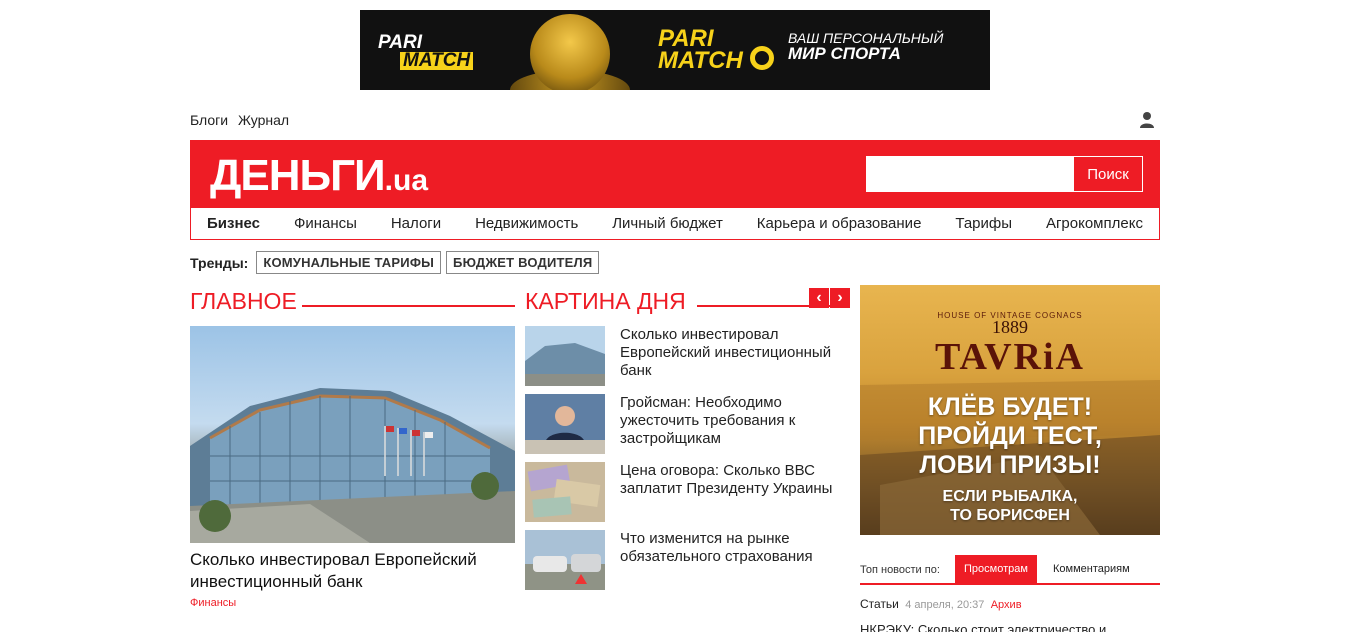 The height and width of the screenshot is (632, 1349). I want to click on ad-brand-logo: TAVRiA, so click(1010, 357).